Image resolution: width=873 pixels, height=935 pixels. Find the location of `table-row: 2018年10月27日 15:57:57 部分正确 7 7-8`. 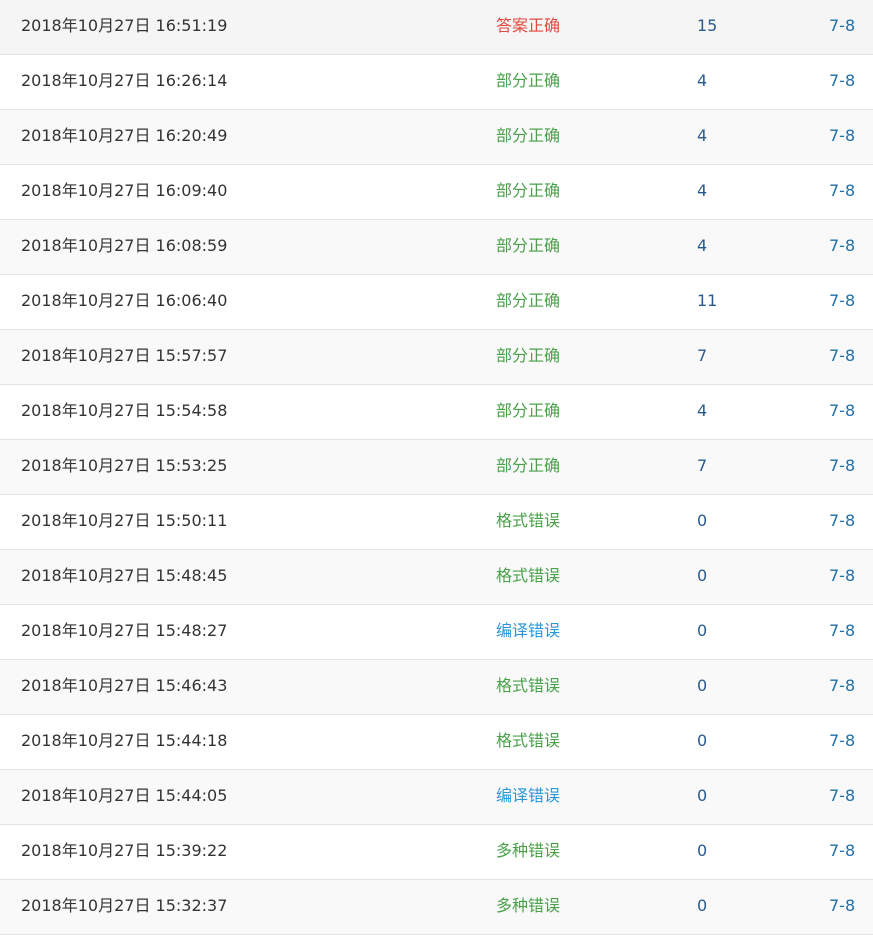

table-row: 2018年10月27日 15:57:57 部分正确 7 7-8 is located at coordinates (436, 357).